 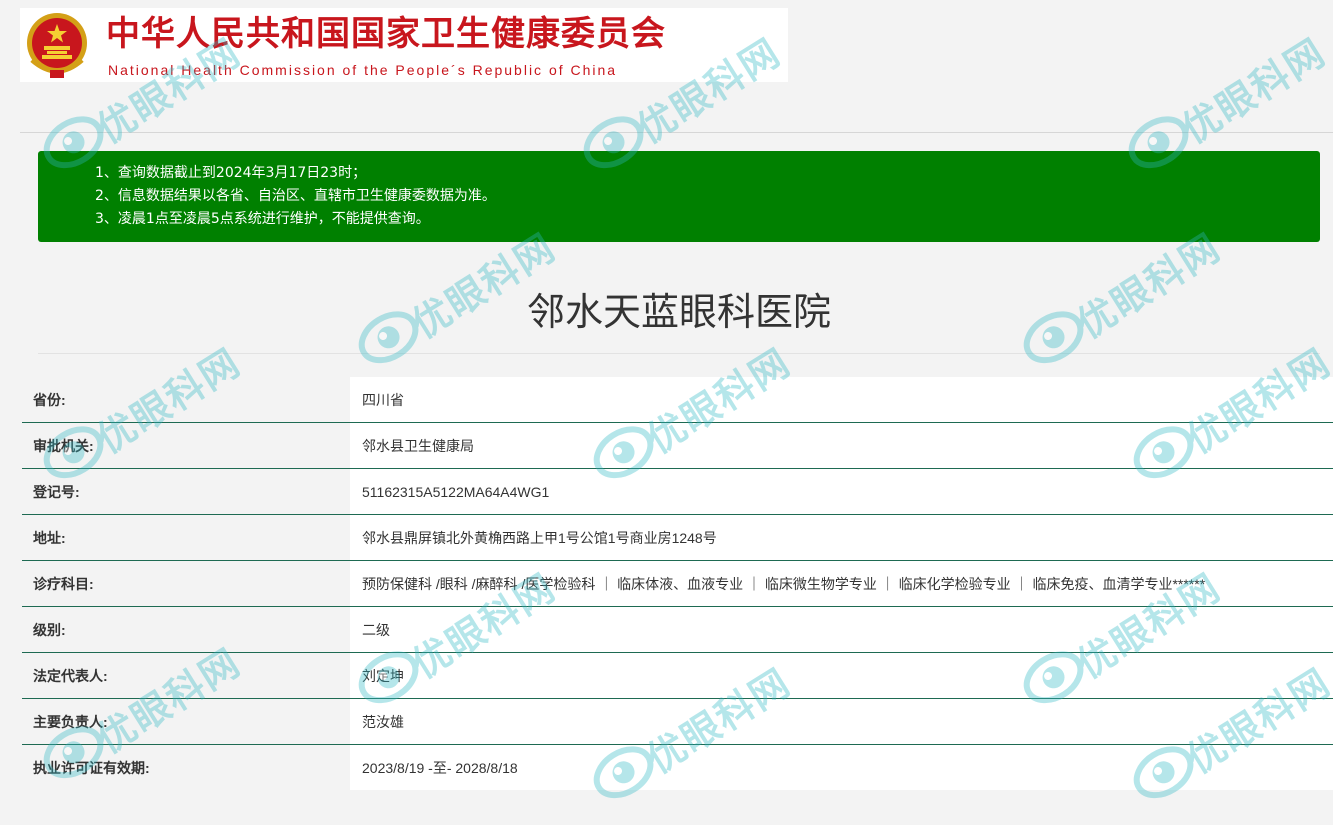 What do you see at coordinates (841, 399) in the screenshot?
I see `row-value: 四川省` at bounding box center [841, 399].